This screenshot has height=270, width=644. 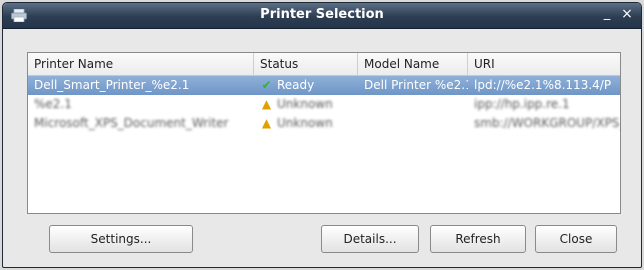 What do you see at coordinates (547, 123) in the screenshot?
I see `uri-cell: smb://WORKGROUP/XPS_Doc` at bounding box center [547, 123].